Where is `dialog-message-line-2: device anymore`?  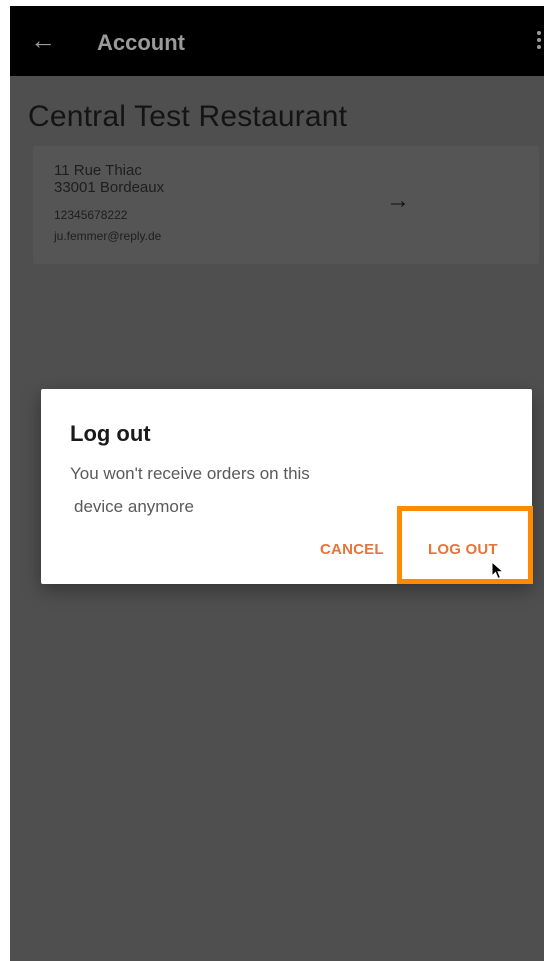 dialog-message-line-2: device anymore is located at coordinates (134, 506).